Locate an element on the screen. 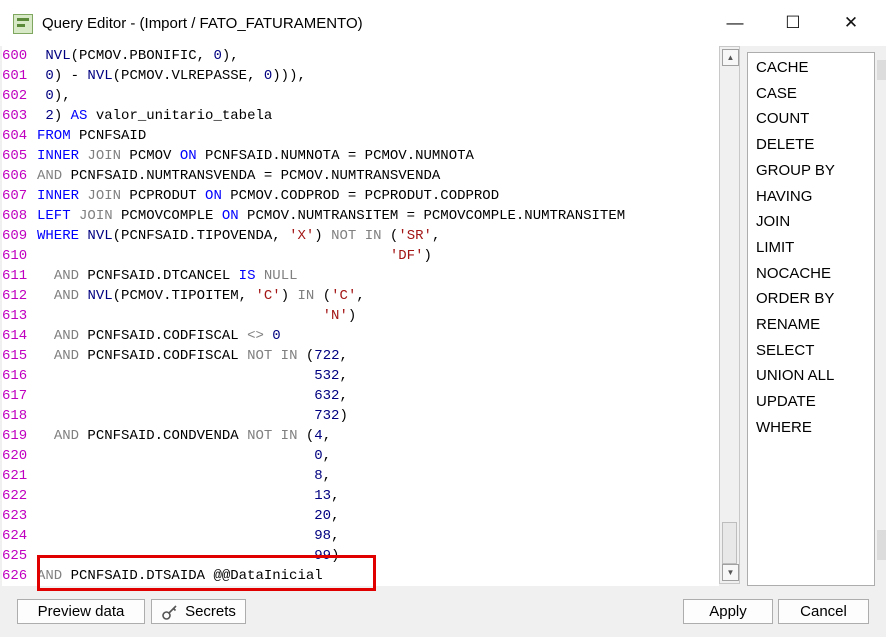 Image resolution: width=886 pixels, height=637 pixels. keyword-item: JOIN is located at coordinates (773, 221).